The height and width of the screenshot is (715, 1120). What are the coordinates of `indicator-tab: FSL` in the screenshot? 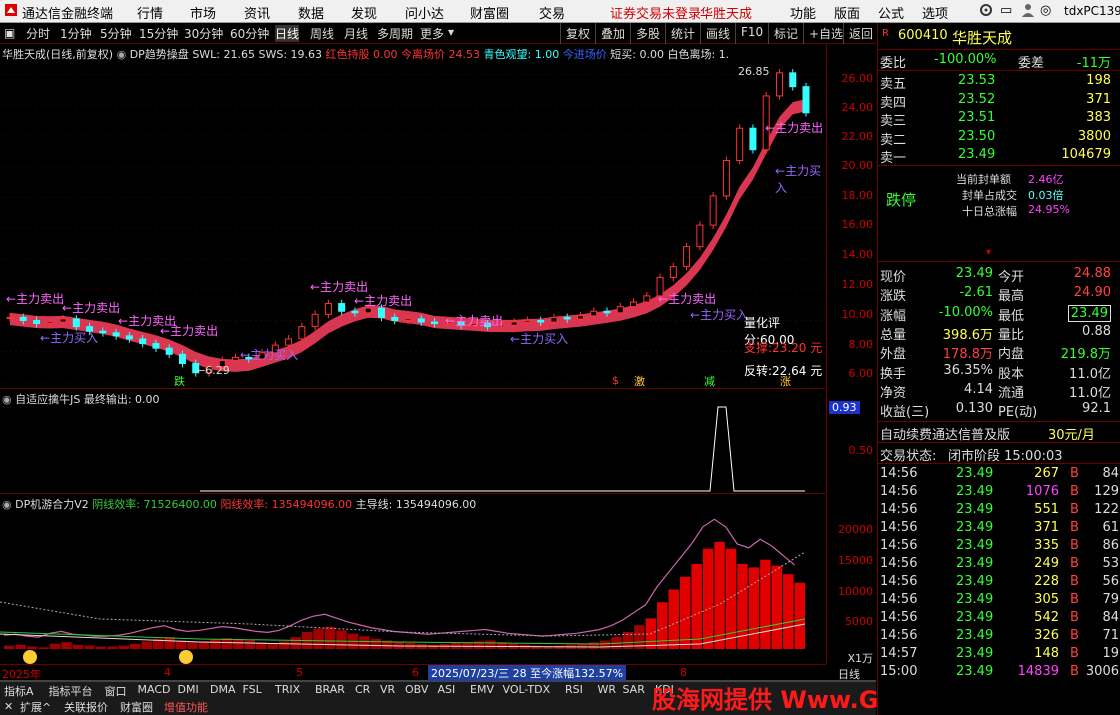 It's located at (252, 689).